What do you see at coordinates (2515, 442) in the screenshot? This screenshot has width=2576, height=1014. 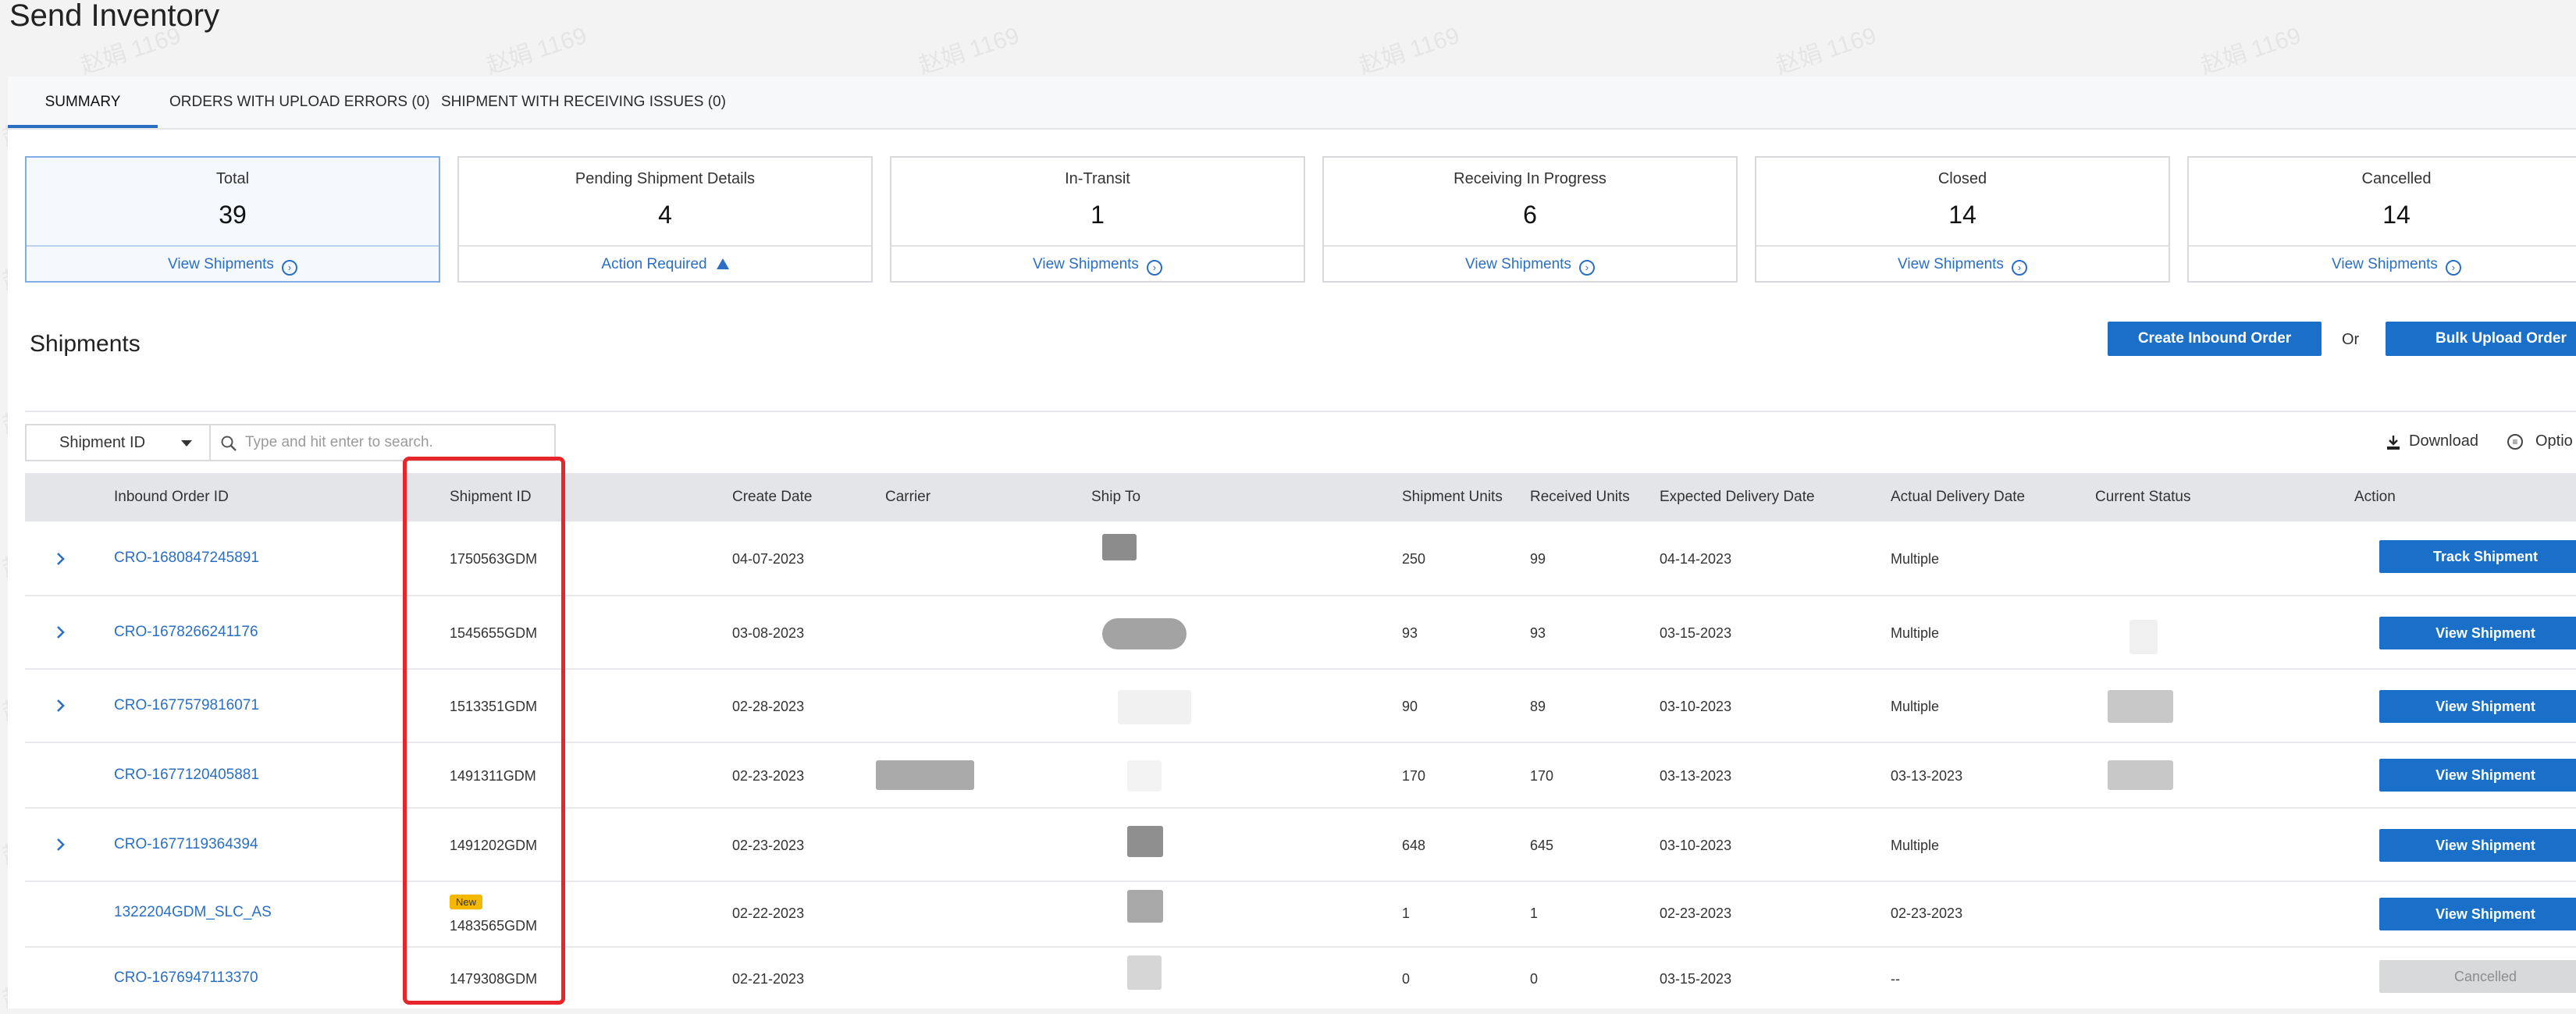 I see `options-icon: ≡` at bounding box center [2515, 442].